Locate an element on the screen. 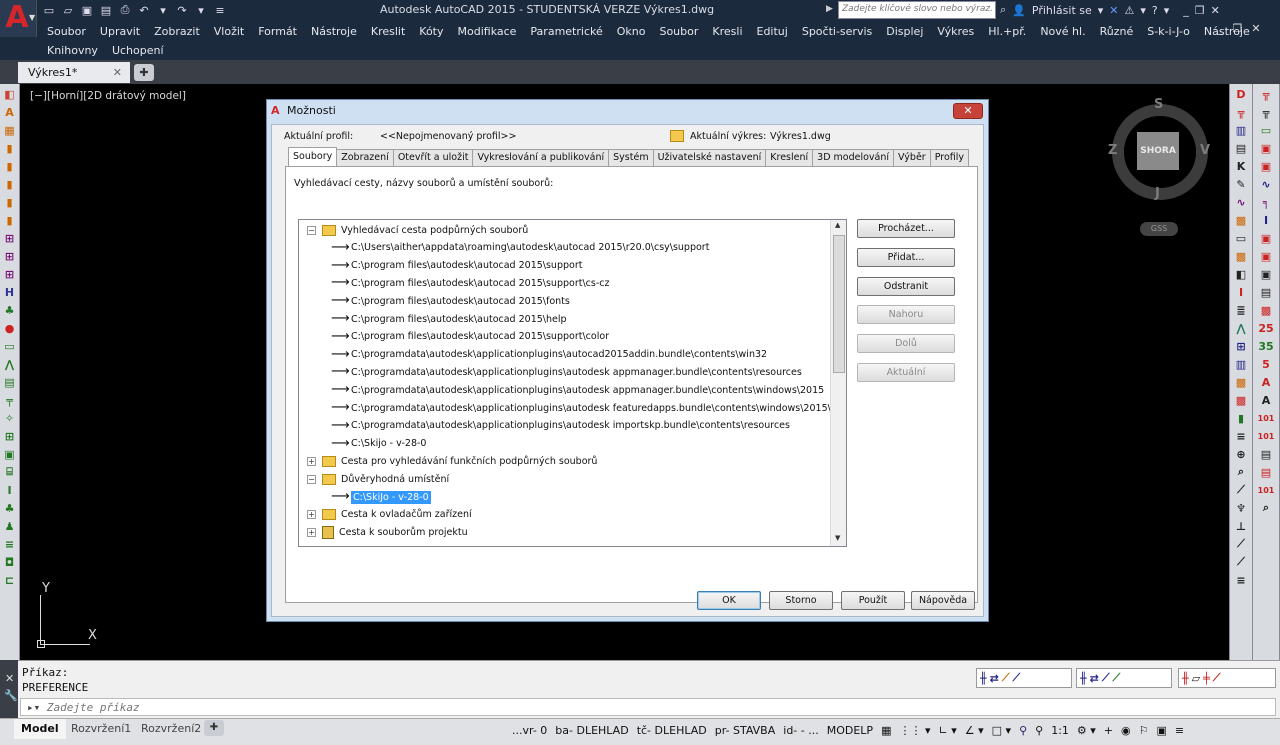 Image resolution: width=1280 pixels, height=745 pixels. status-item: ...vr- 0 is located at coordinates (529, 730).